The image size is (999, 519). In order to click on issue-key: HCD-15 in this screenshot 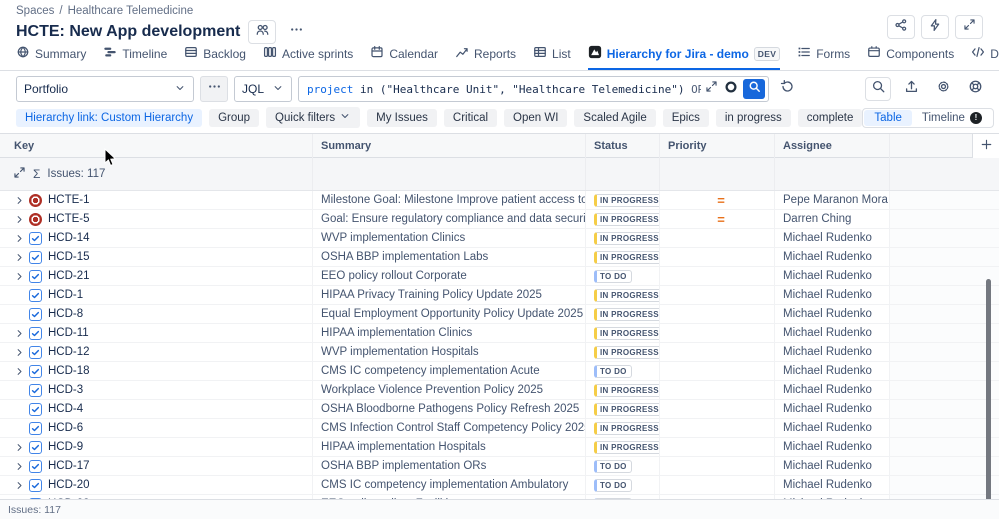, I will do `click(69, 257)`.